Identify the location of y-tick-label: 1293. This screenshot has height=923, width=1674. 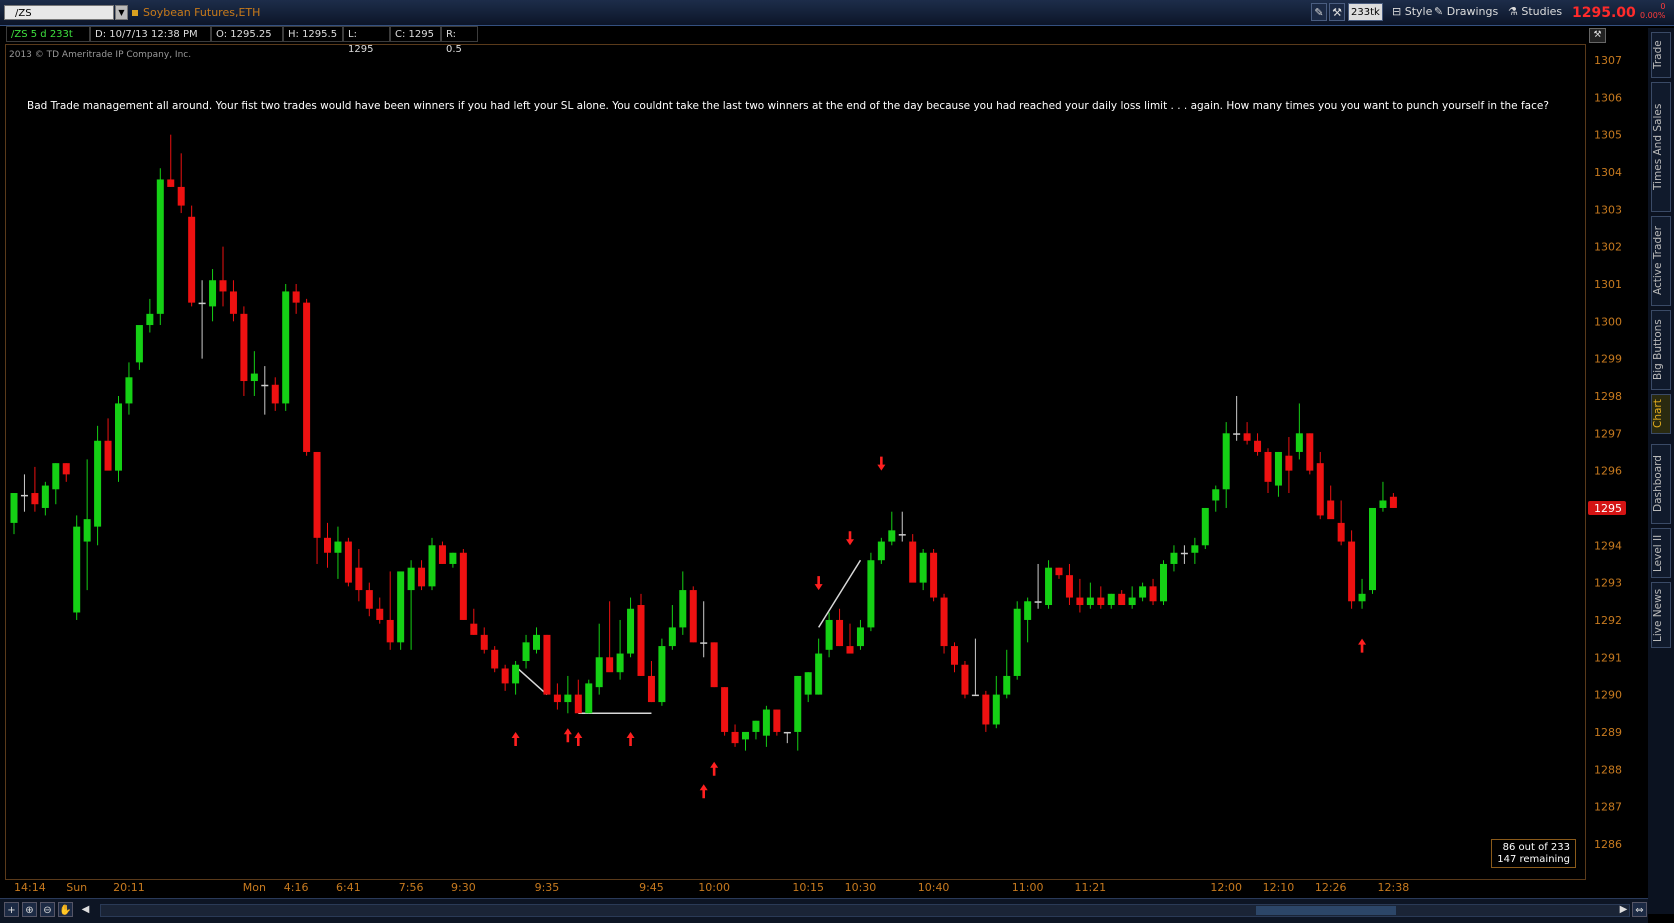
(1608, 583).